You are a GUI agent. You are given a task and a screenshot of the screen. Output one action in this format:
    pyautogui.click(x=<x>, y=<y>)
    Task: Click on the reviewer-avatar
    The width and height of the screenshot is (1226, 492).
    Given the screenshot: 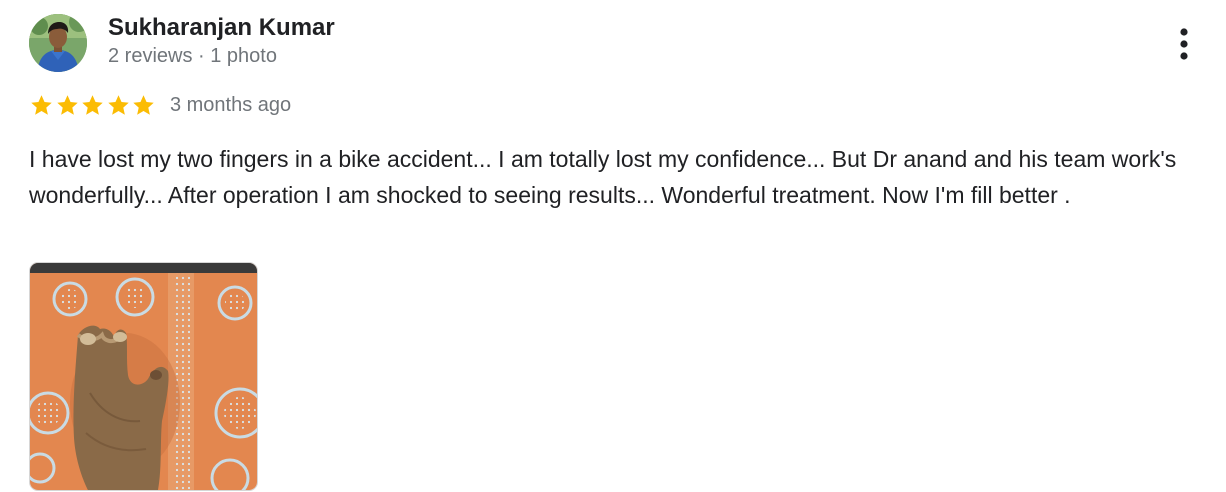 What is the action you would take?
    pyautogui.click(x=58, y=43)
    